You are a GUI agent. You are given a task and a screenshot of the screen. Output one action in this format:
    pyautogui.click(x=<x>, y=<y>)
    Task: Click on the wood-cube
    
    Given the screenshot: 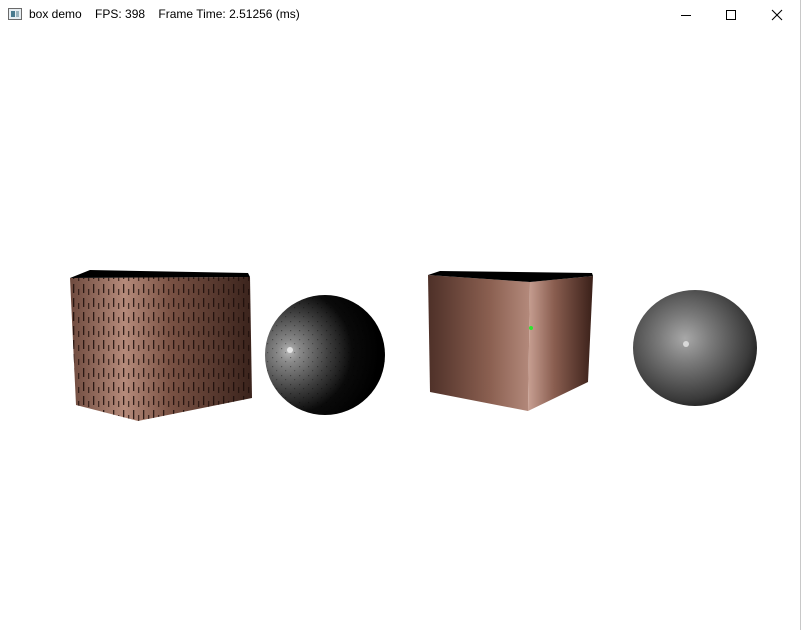 What is the action you would take?
    pyautogui.click(x=161, y=345)
    